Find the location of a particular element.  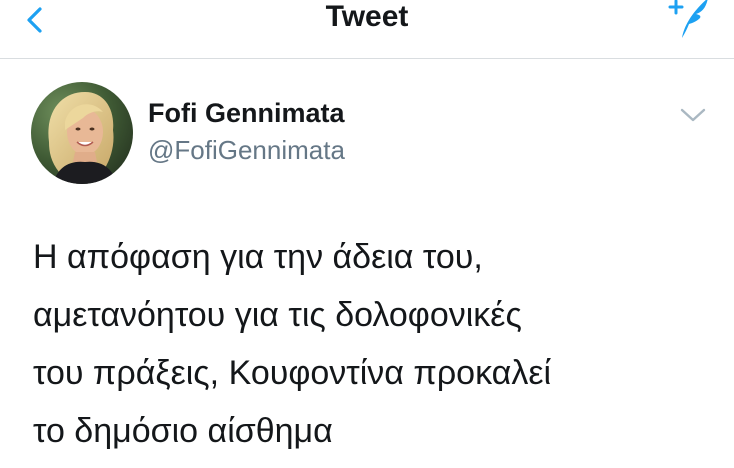

chevron-down-icon is located at coordinates (693, 115).